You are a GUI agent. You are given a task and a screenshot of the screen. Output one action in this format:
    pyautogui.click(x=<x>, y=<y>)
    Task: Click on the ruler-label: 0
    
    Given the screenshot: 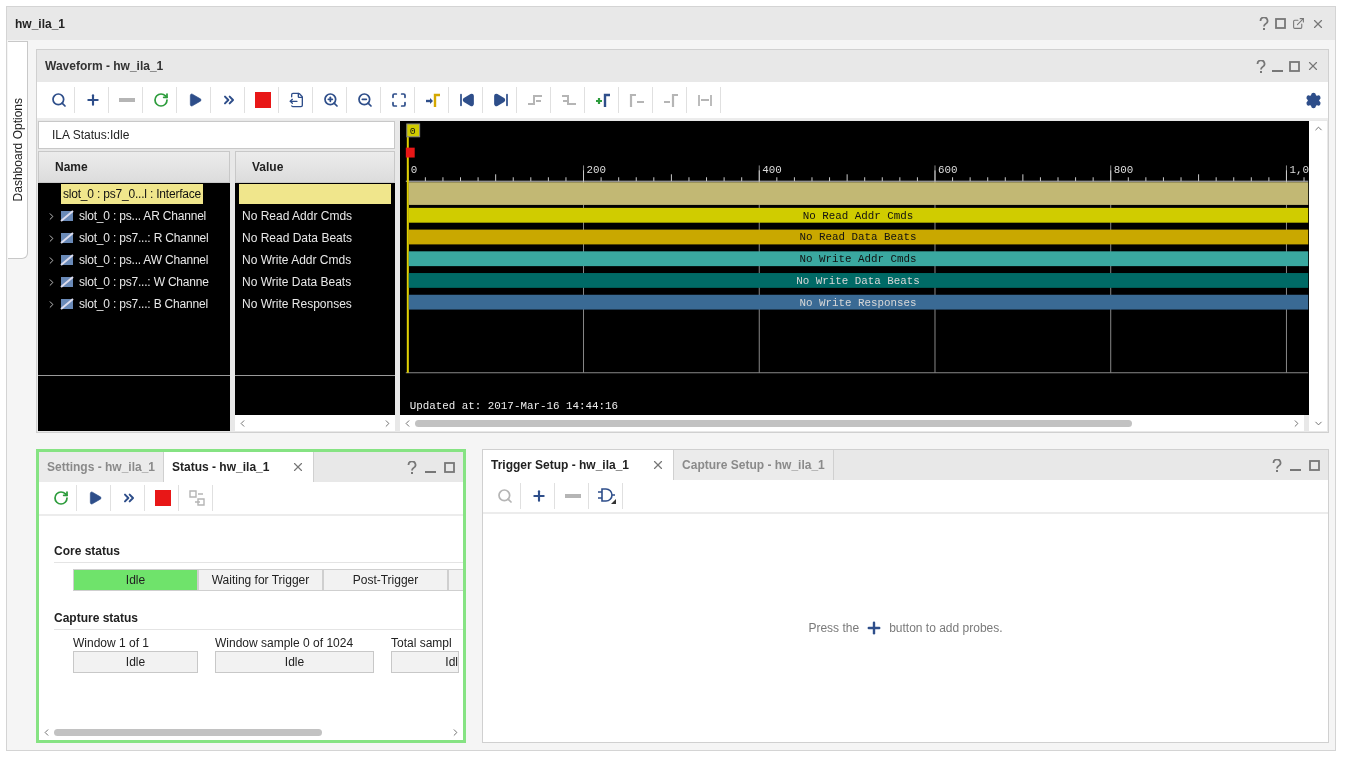 What is the action you would take?
    pyautogui.click(x=414, y=170)
    